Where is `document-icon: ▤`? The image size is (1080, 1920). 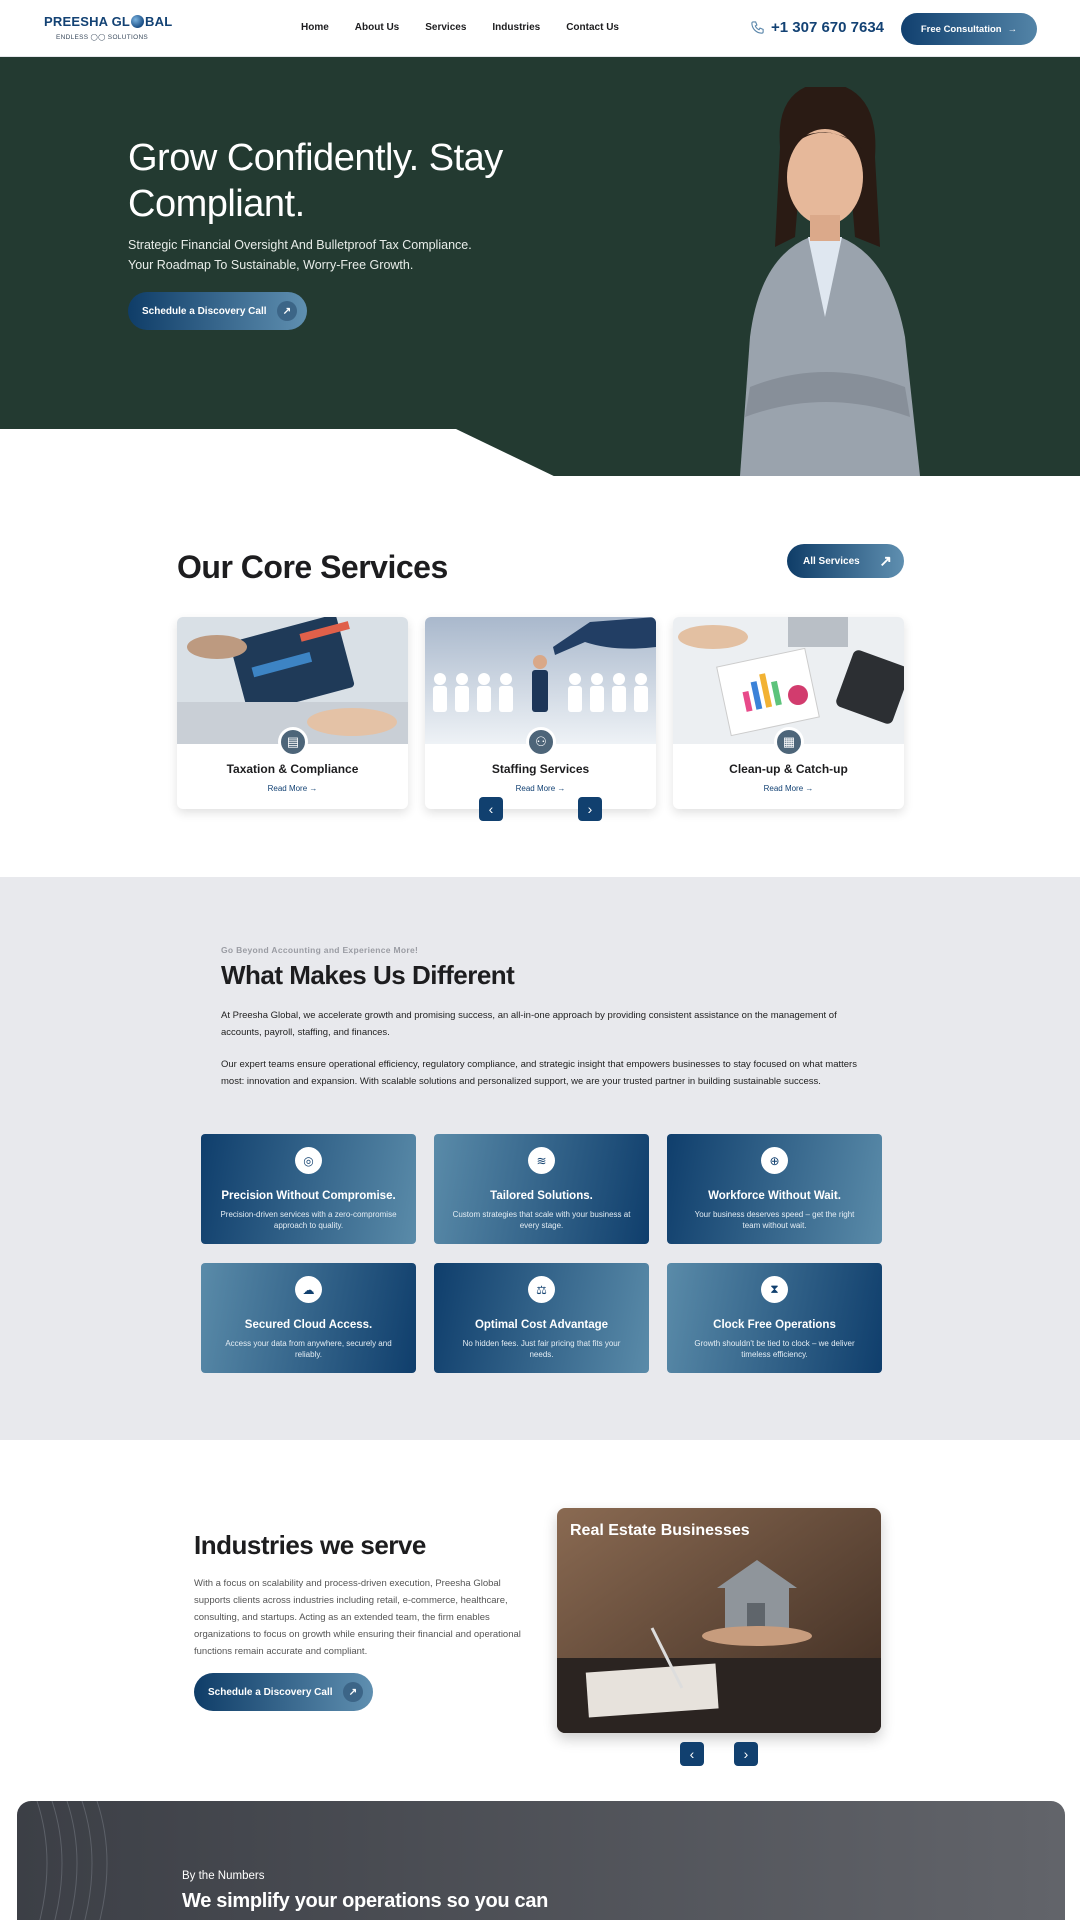 document-icon: ▤ is located at coordinates (293, 742).